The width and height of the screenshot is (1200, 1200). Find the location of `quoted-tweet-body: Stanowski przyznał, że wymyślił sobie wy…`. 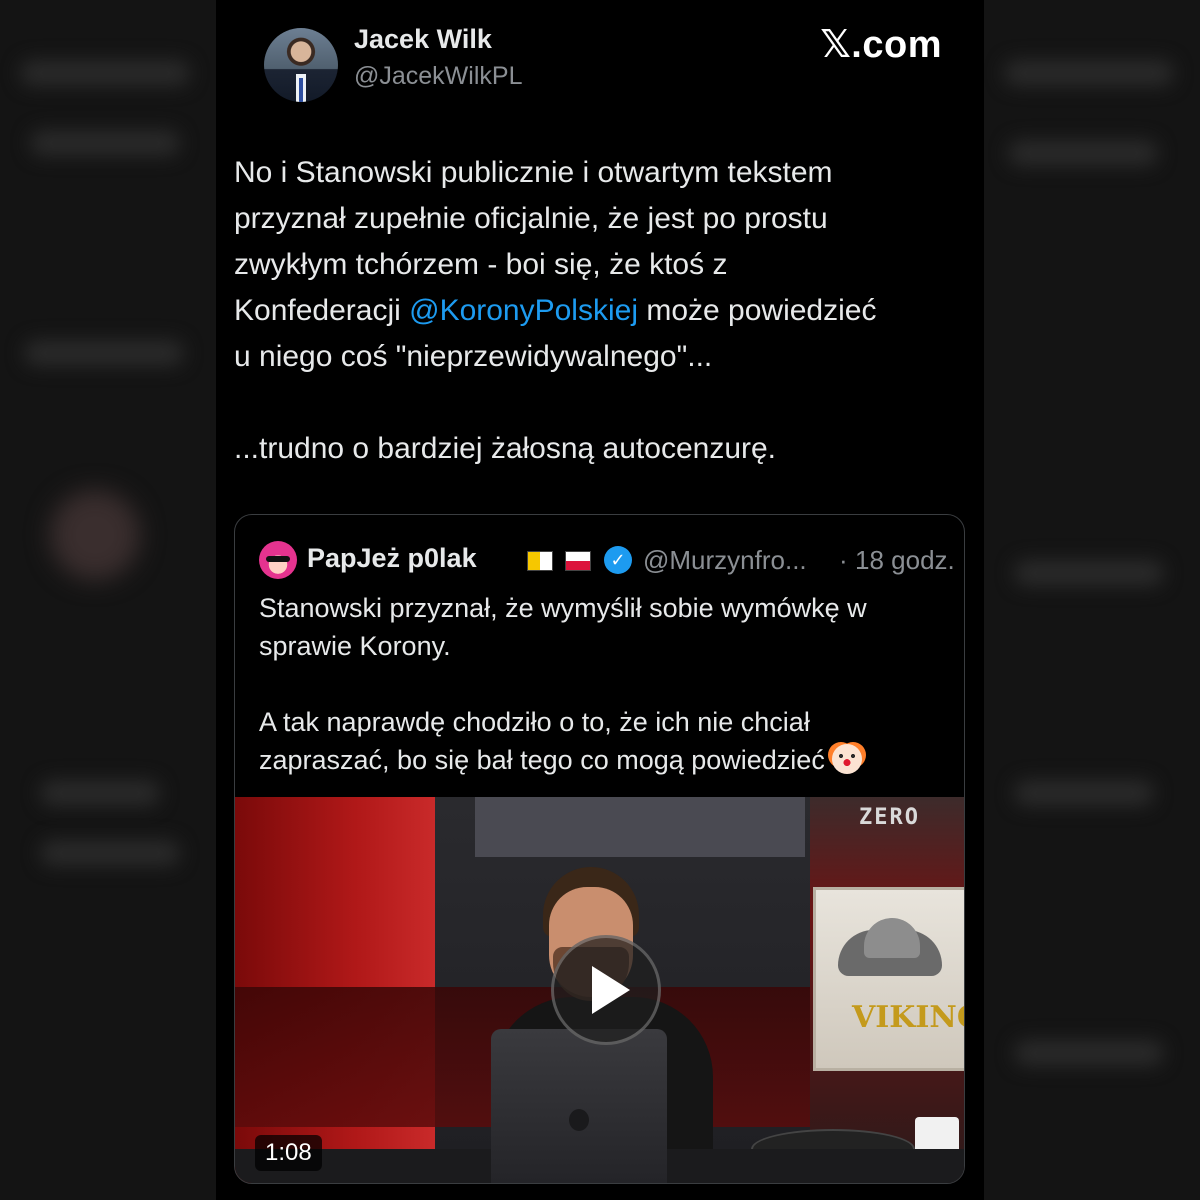

quoted-tweet-body: Stanowski przyznał, że wymyślił sobie wy… is located at coordinates (604, 684).